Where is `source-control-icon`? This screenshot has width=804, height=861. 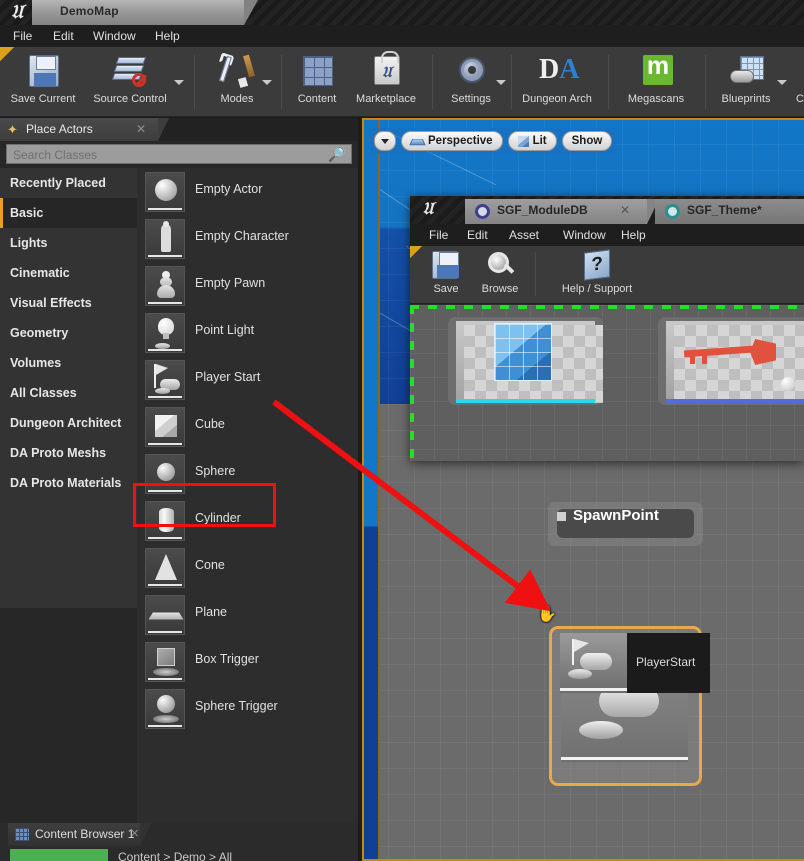
source-control-icon is located at coordinates (130, 72).